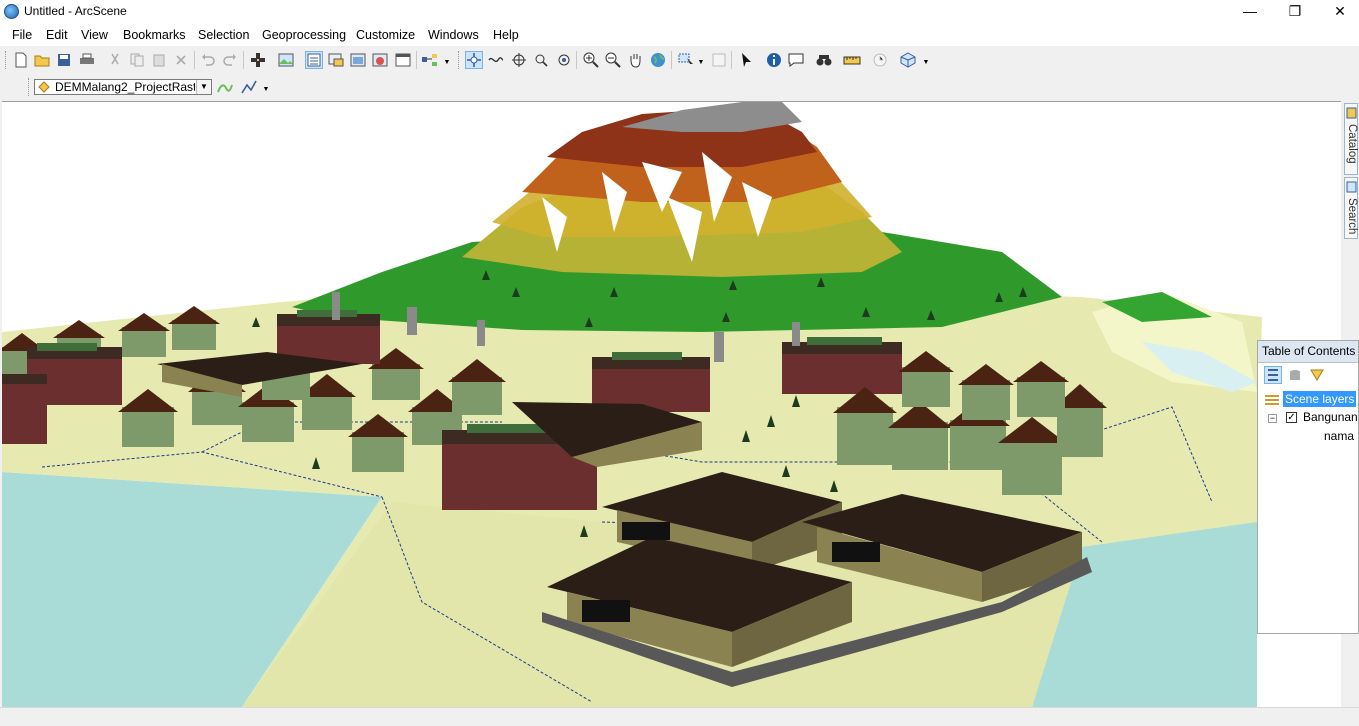 This screenshot has height=726, width=1359. Describe the element at coordinates (635, 60) in the screenshot. I see `pan-icon` at that location.